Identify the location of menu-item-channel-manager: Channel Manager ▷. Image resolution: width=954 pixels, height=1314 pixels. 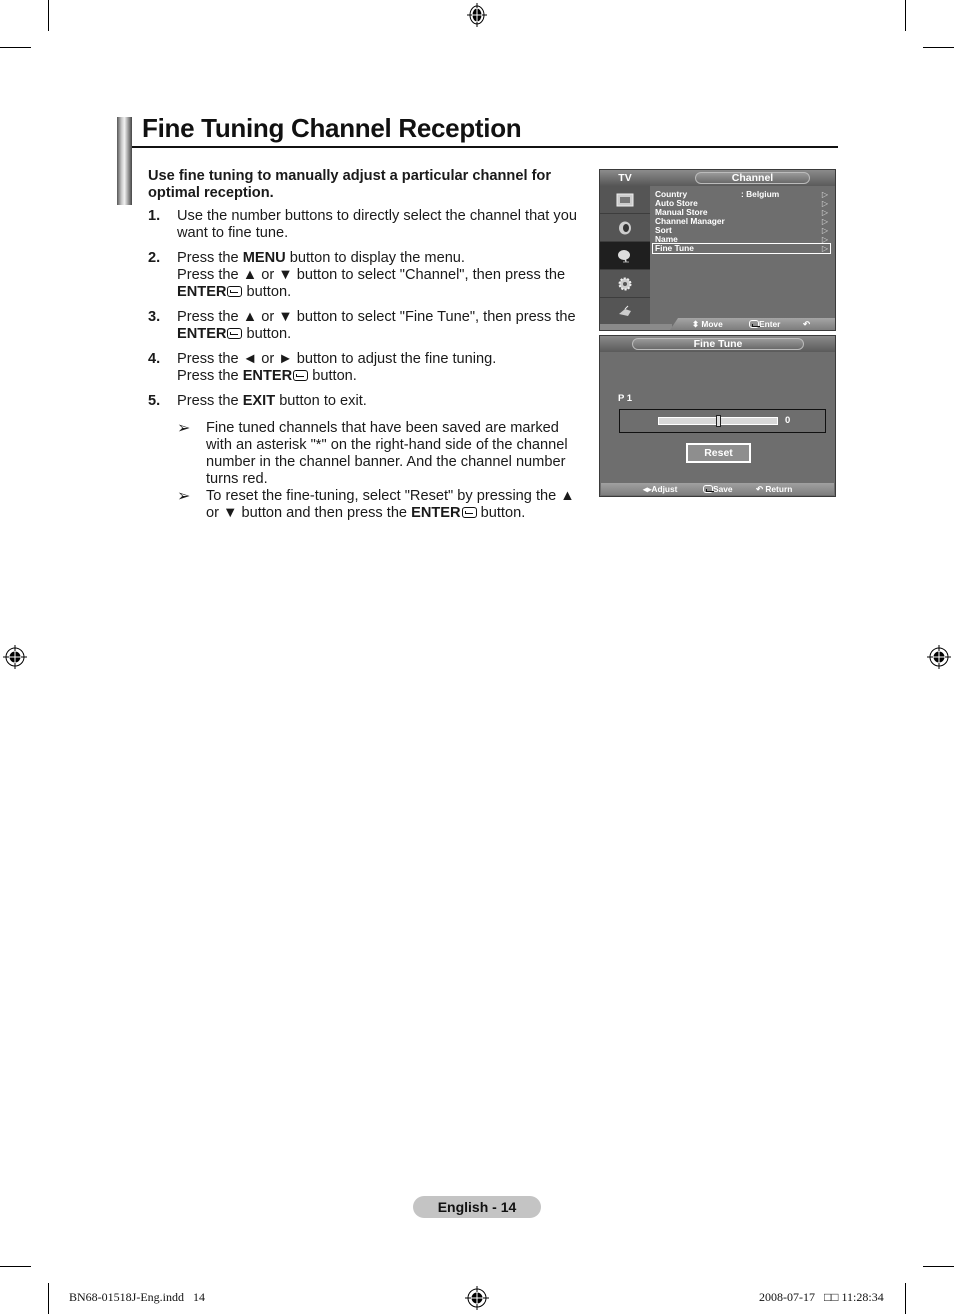
(742, 222).